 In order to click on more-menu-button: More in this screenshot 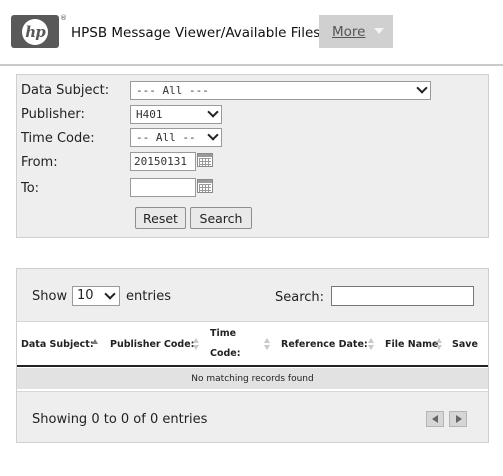, I will do `click(356, 31)`.